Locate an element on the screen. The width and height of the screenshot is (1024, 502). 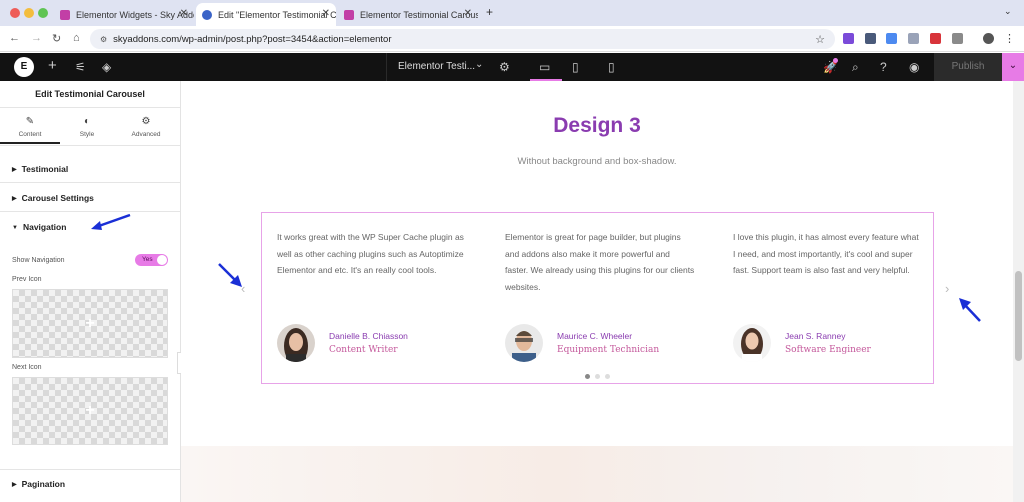
caret-down-icon: ▼ is located at coordinates (15, 228).